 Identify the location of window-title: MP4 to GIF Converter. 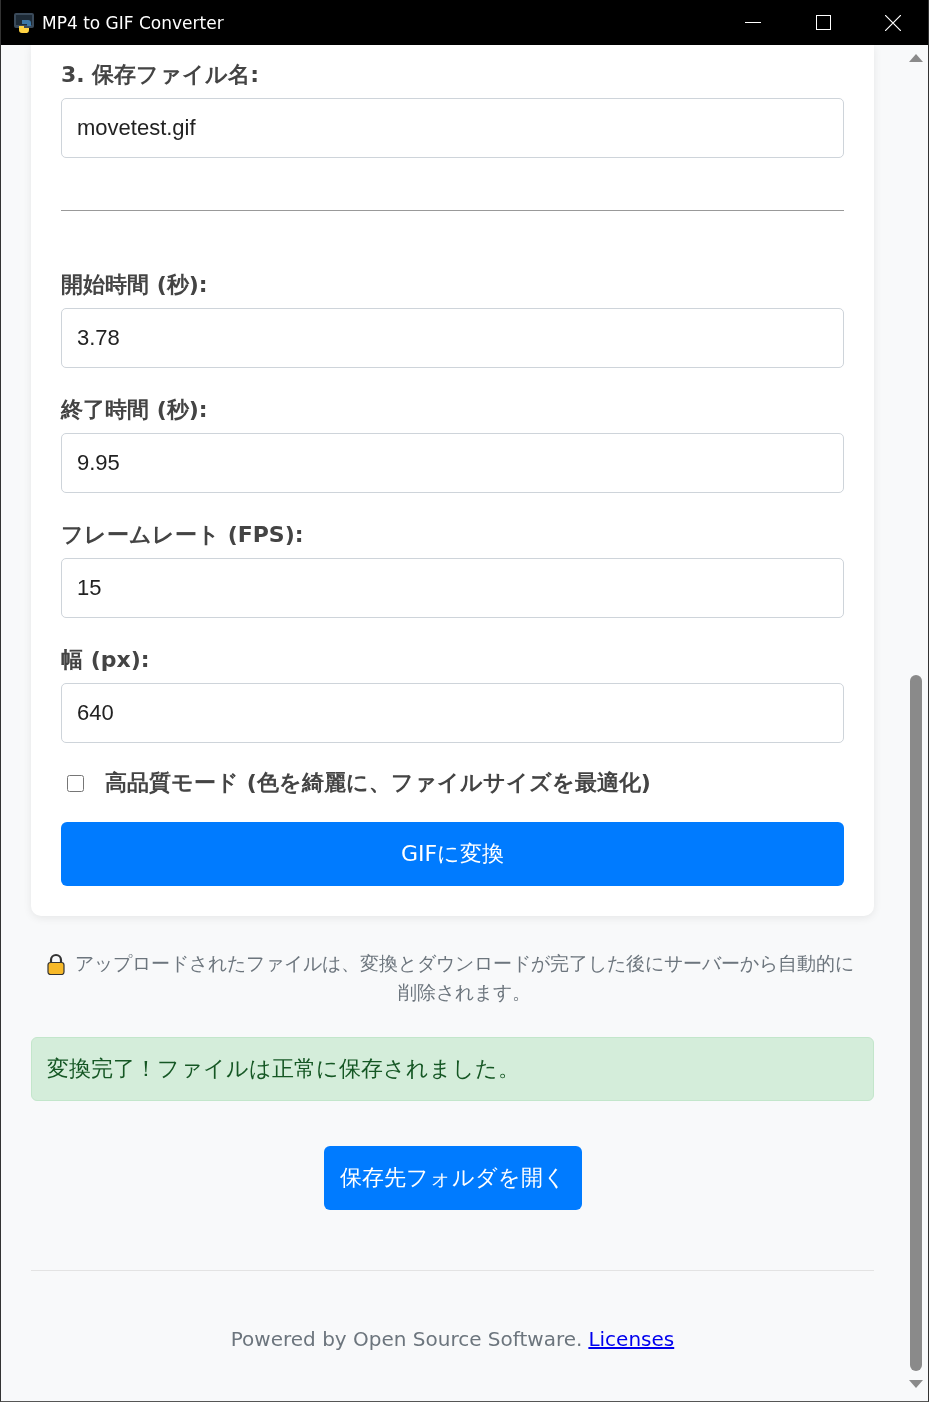
(133, 22).